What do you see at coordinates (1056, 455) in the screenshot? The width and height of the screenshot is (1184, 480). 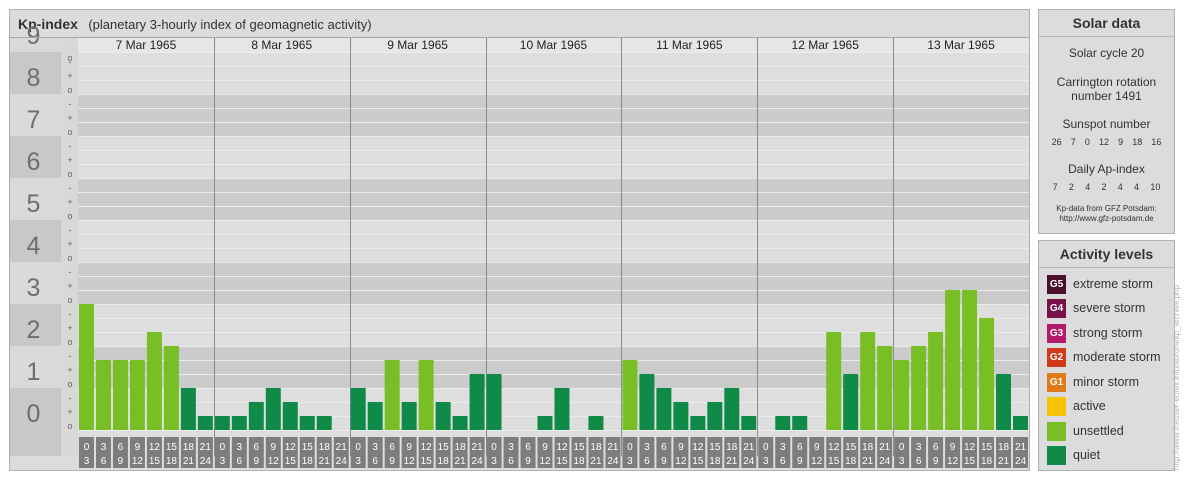 I see `legend-swatch` at bounding box center [1056, 455].